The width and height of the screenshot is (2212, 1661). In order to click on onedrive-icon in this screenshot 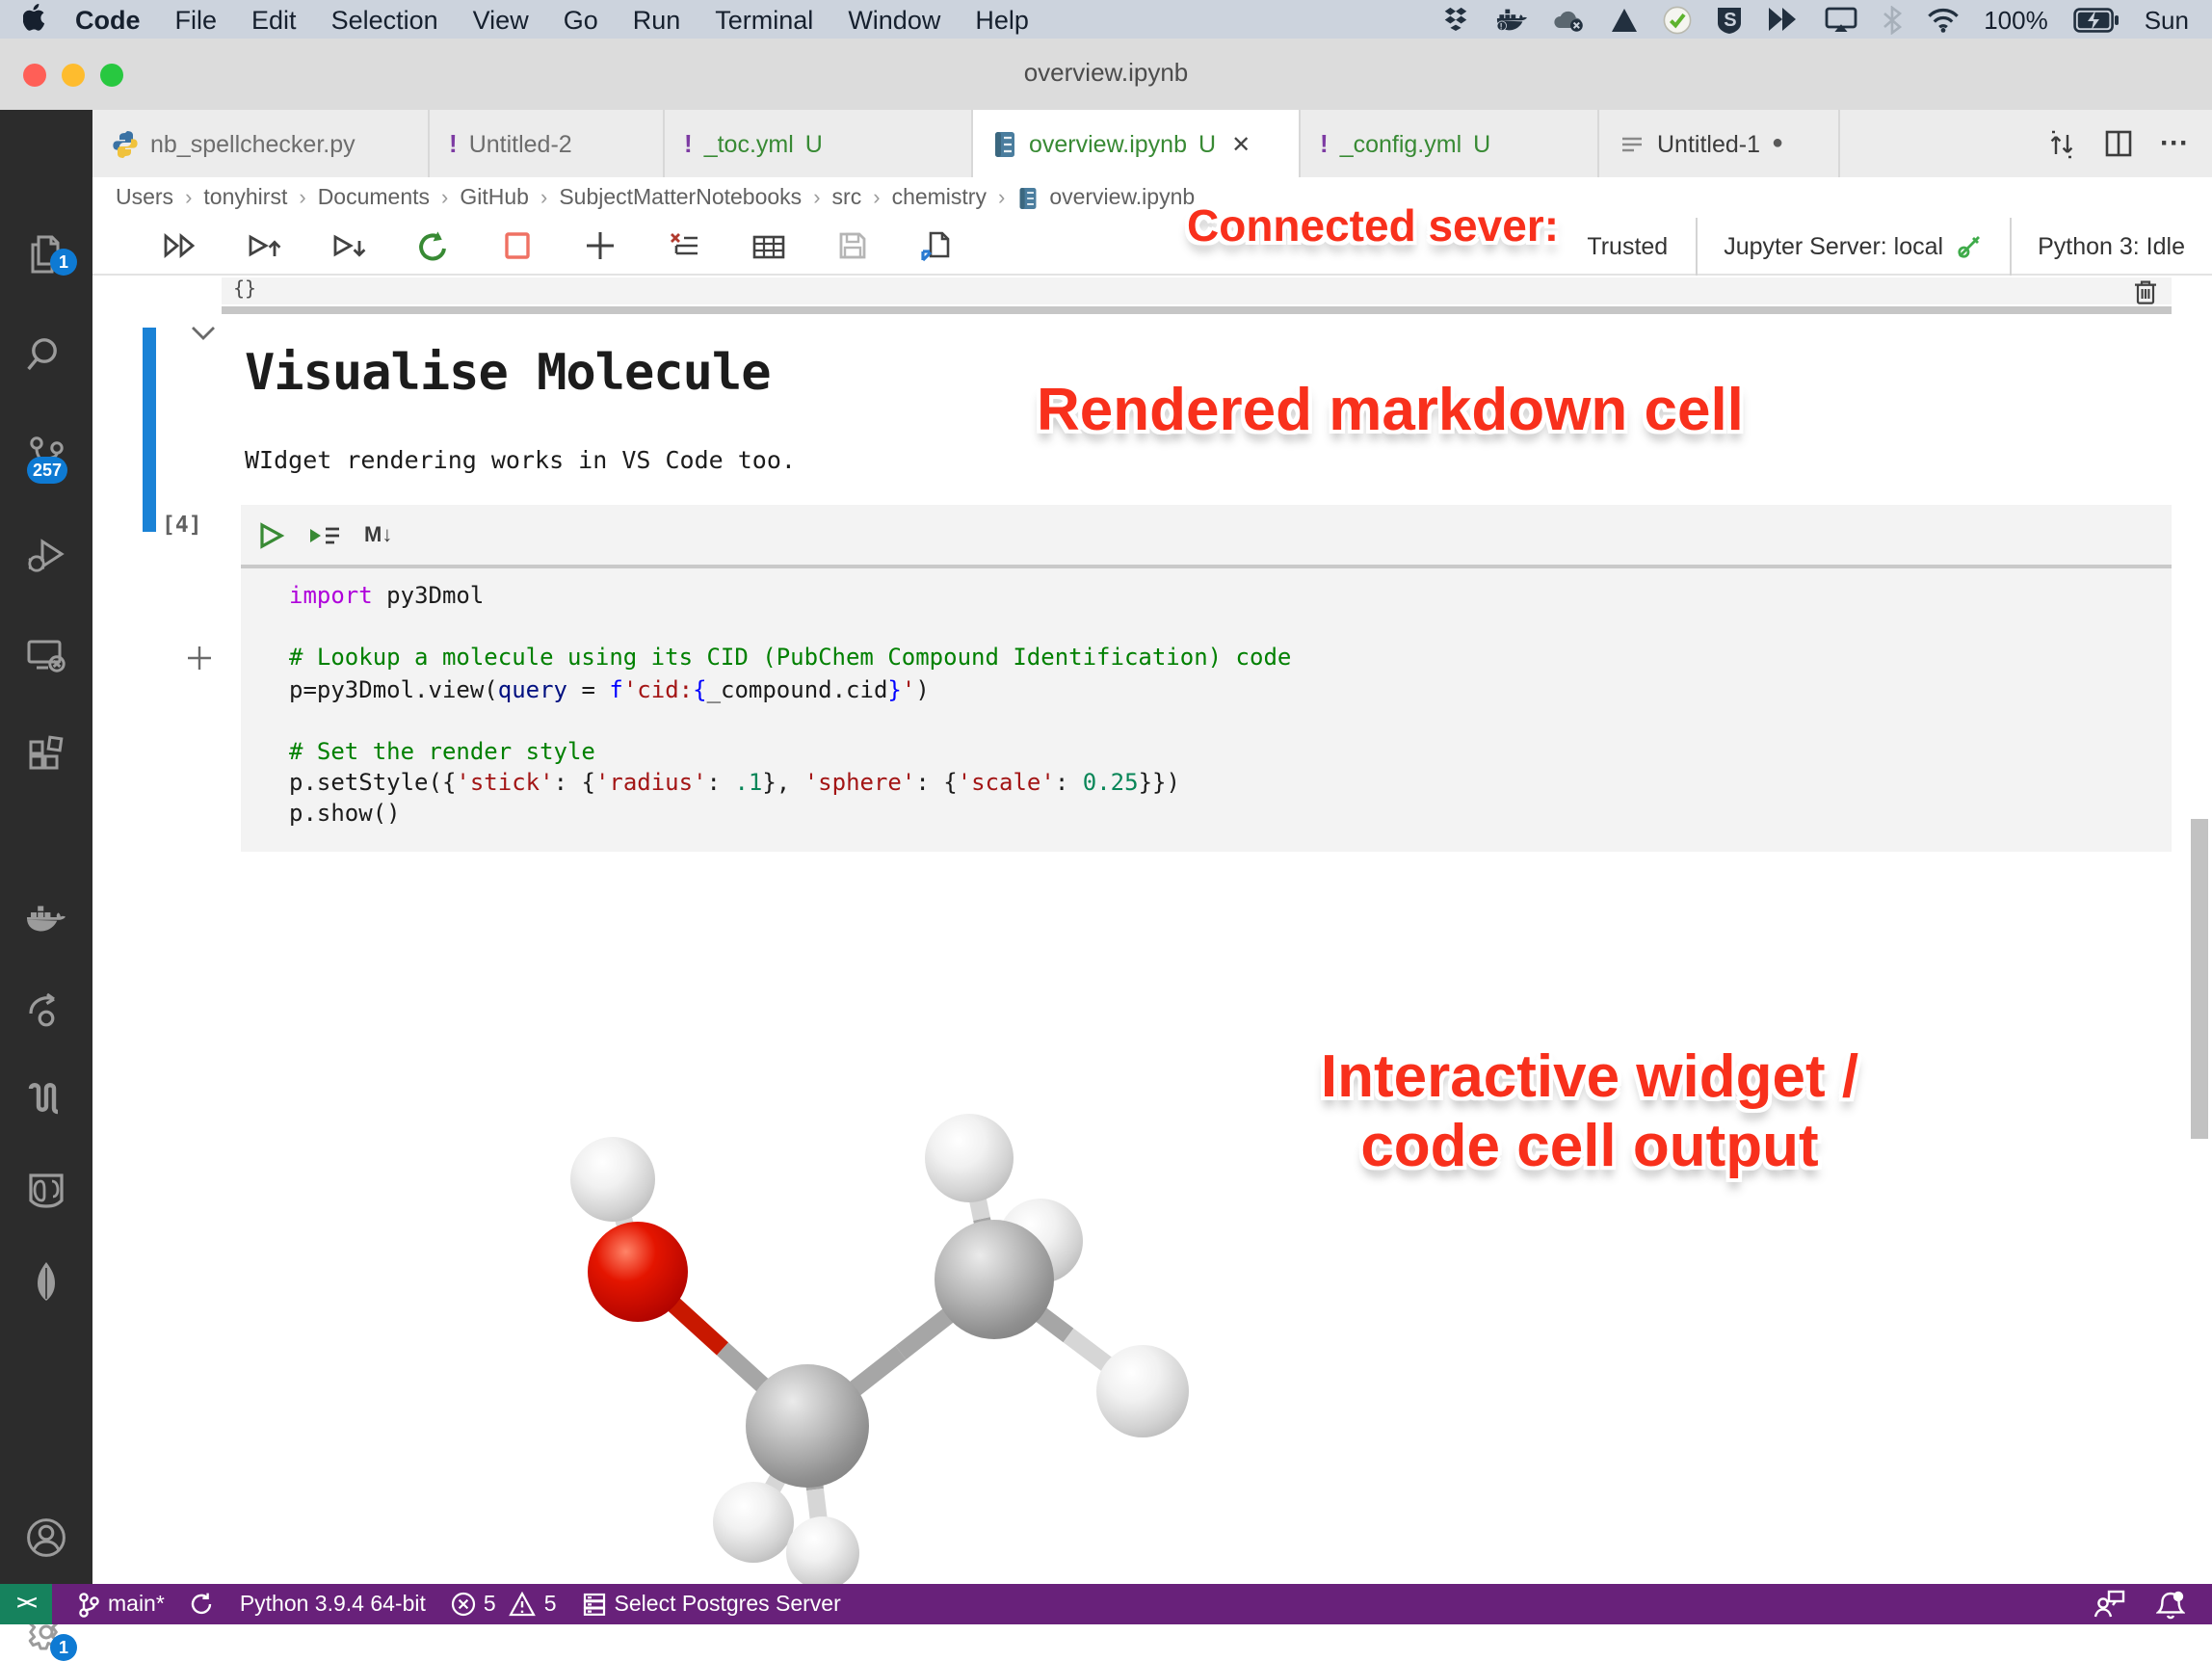, I will do `click(1568, 20)`.